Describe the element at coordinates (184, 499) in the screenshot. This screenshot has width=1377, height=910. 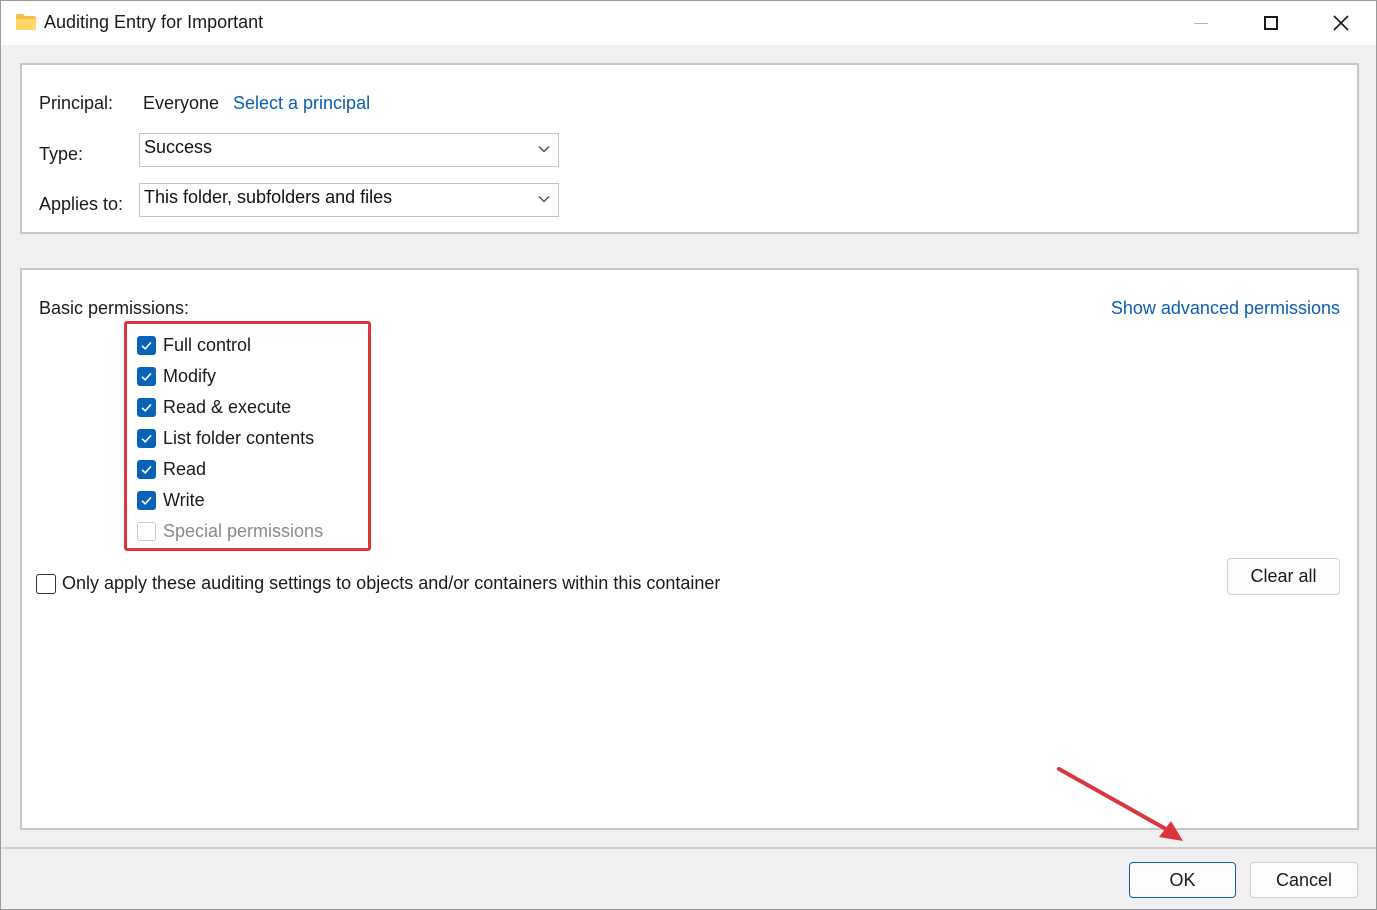
I see `permission-label: Write` at that location.